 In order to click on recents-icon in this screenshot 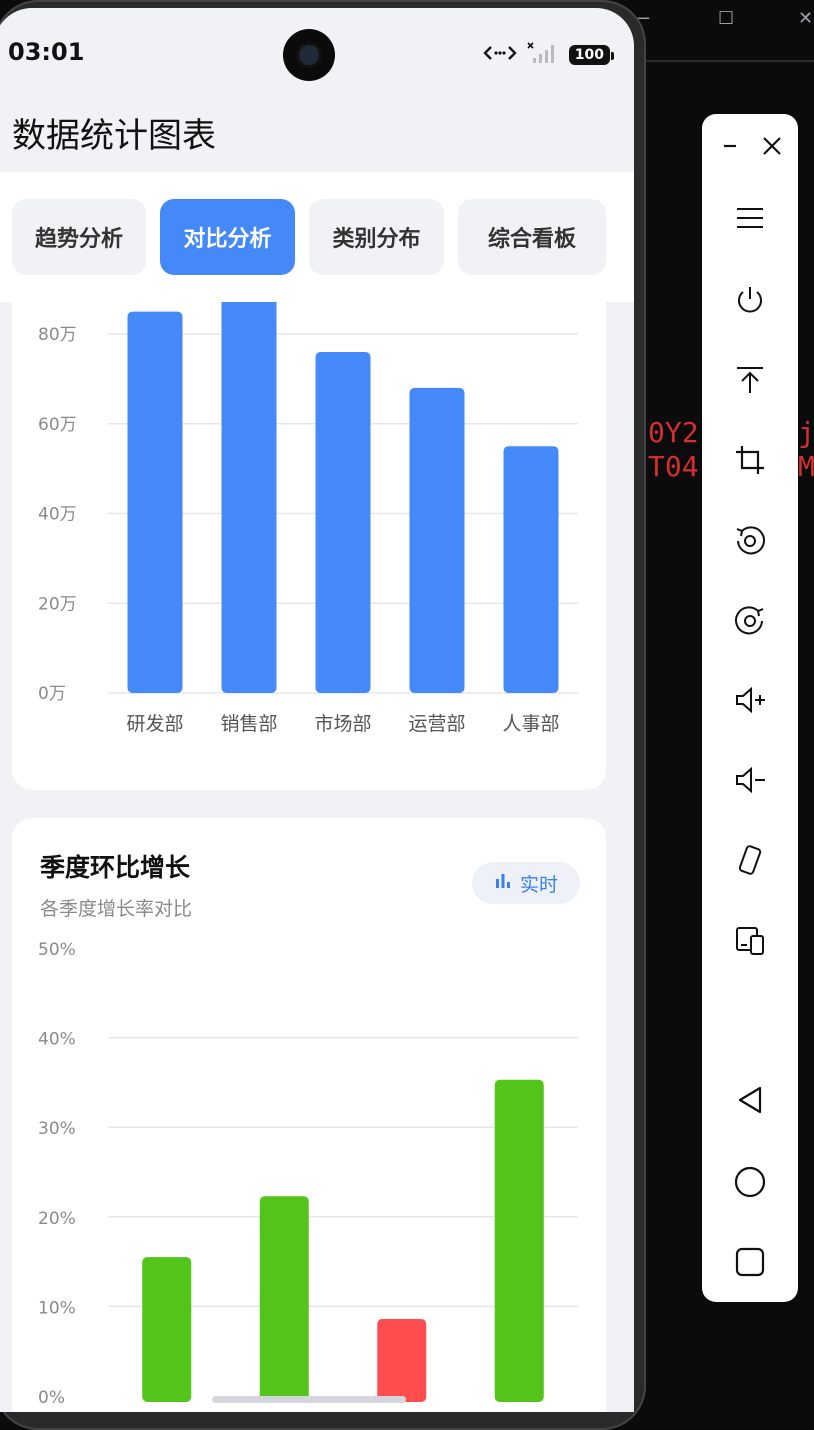, I will do `click(750, 1262)`.